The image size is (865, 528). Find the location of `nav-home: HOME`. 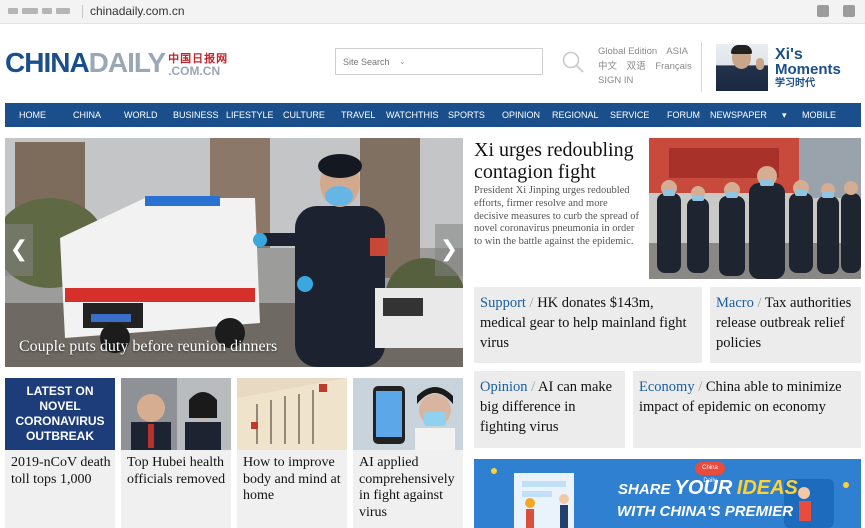

nav-home: HOME is located at coordinates (32, 115).